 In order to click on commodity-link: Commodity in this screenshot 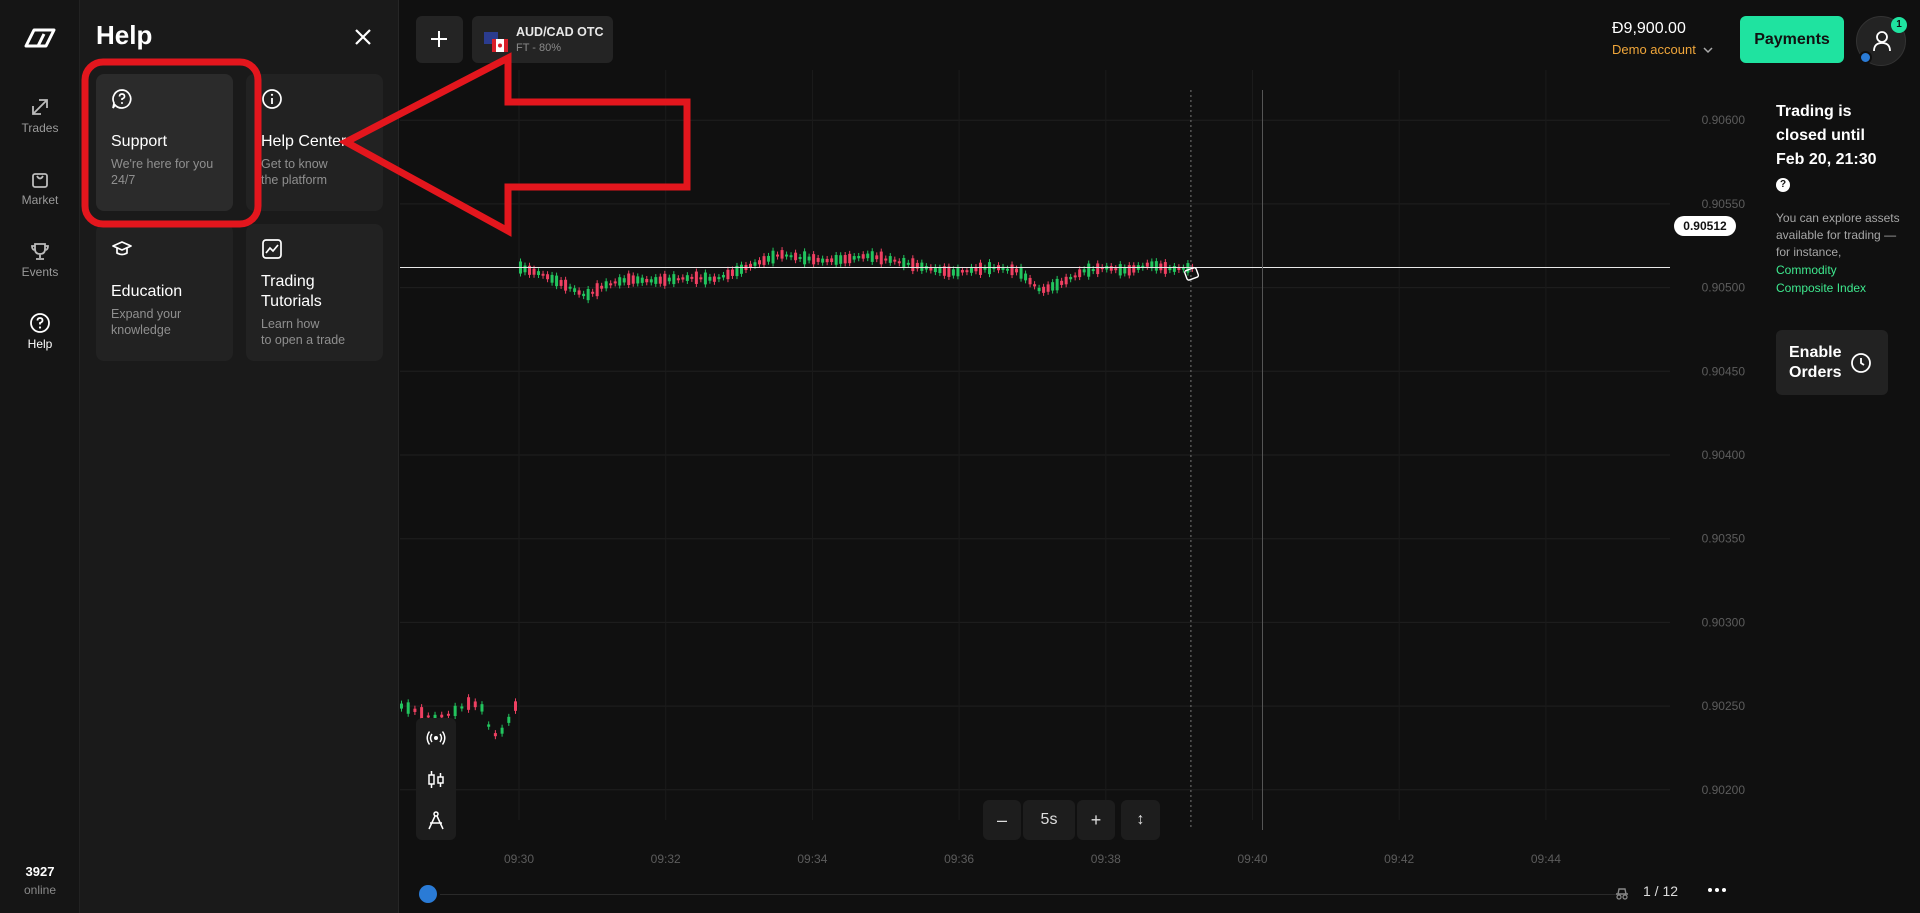, I will do `click(1841, 270)`.